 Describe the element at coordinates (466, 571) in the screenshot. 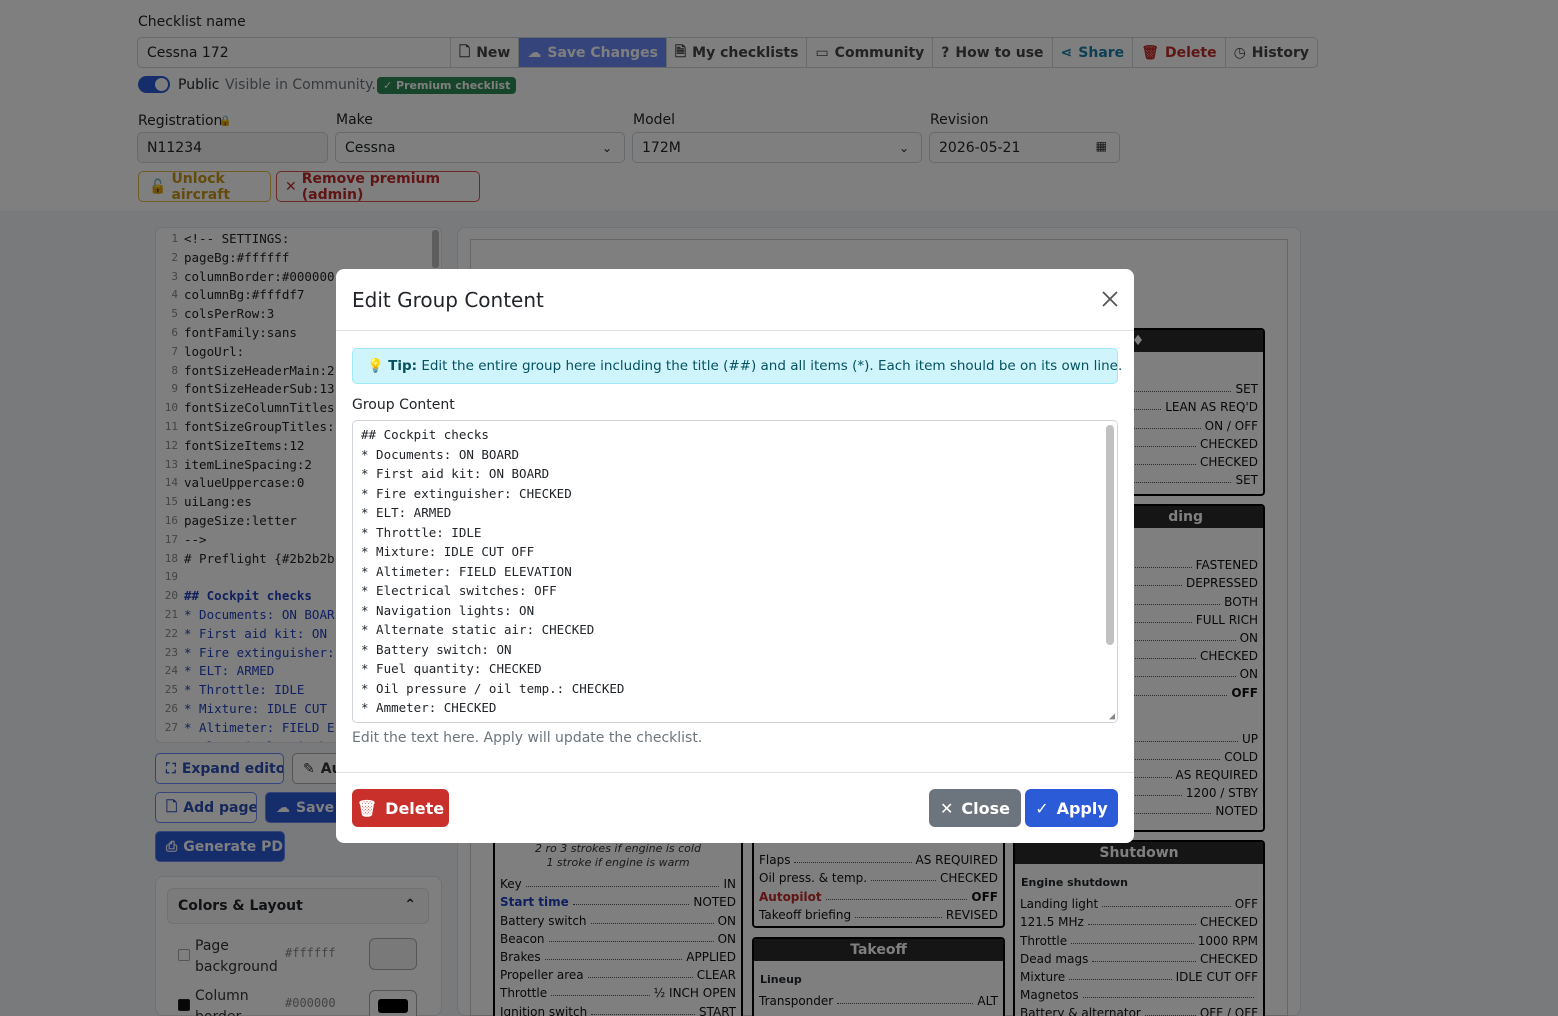

I see `textarea-line: * Altimeter: FIELD ELEVATION` at that location.